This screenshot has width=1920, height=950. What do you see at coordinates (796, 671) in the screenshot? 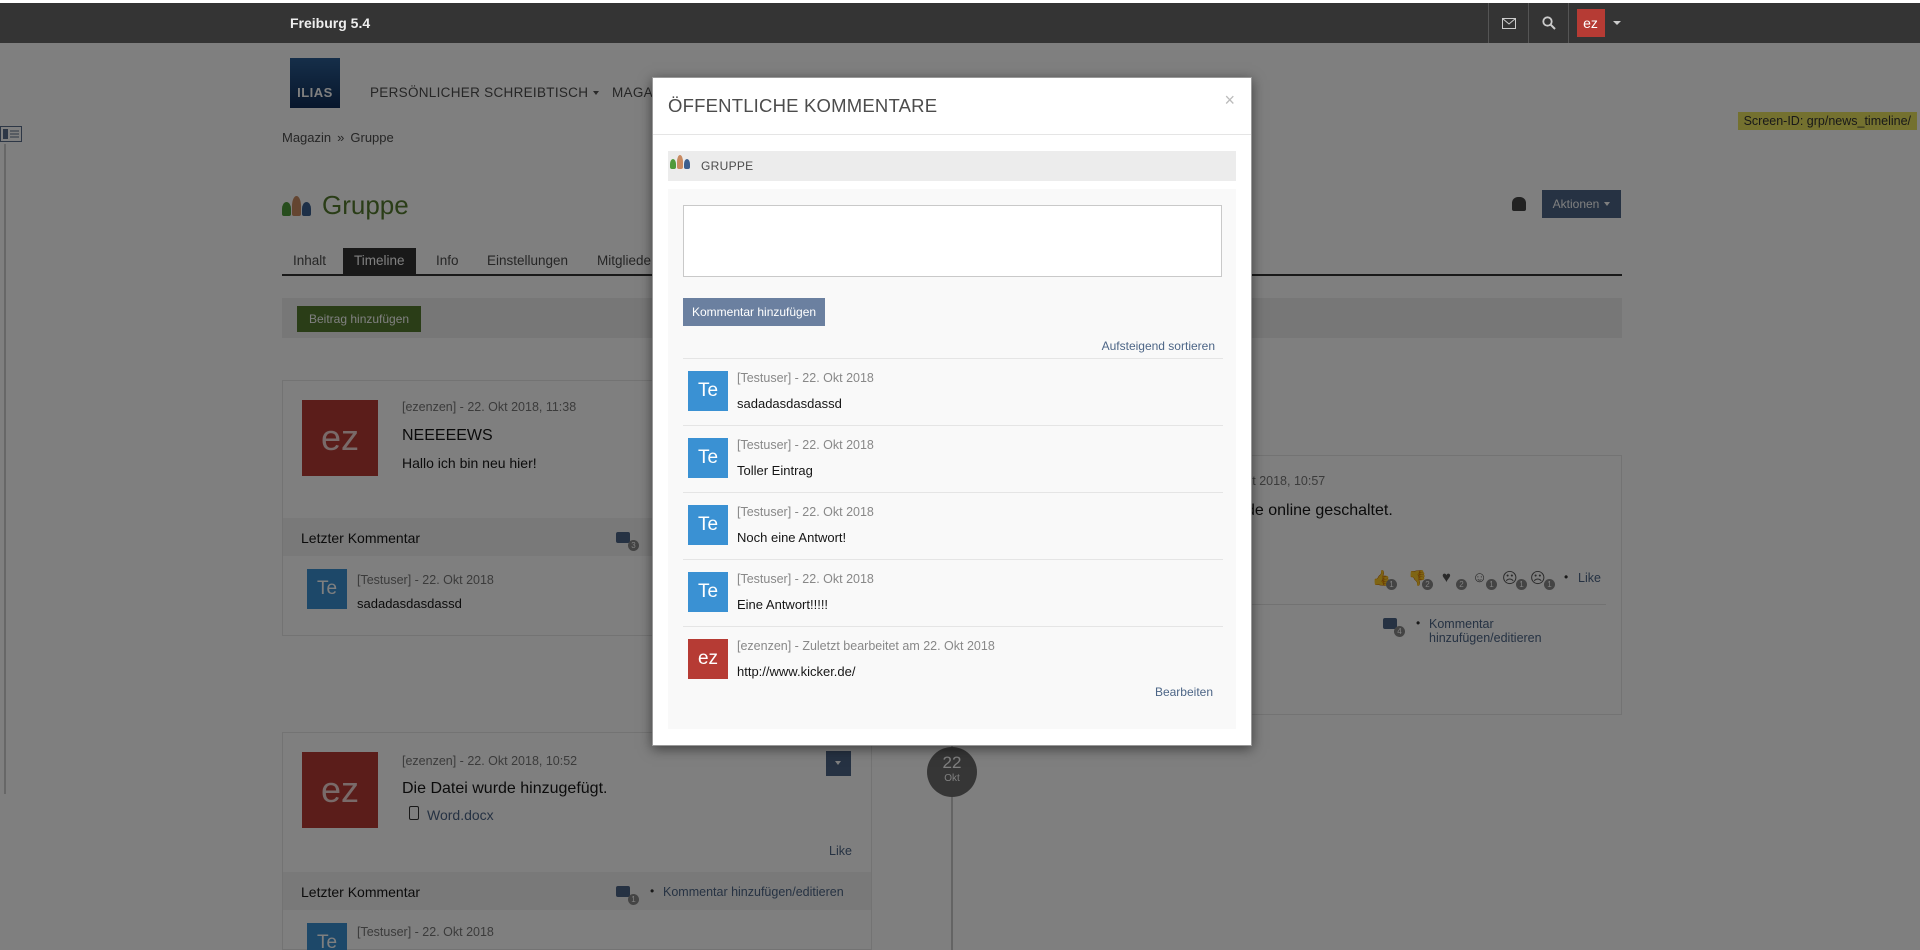
I see `comment-text: http://www.kicker.de/` at bounding box center [796, 671].